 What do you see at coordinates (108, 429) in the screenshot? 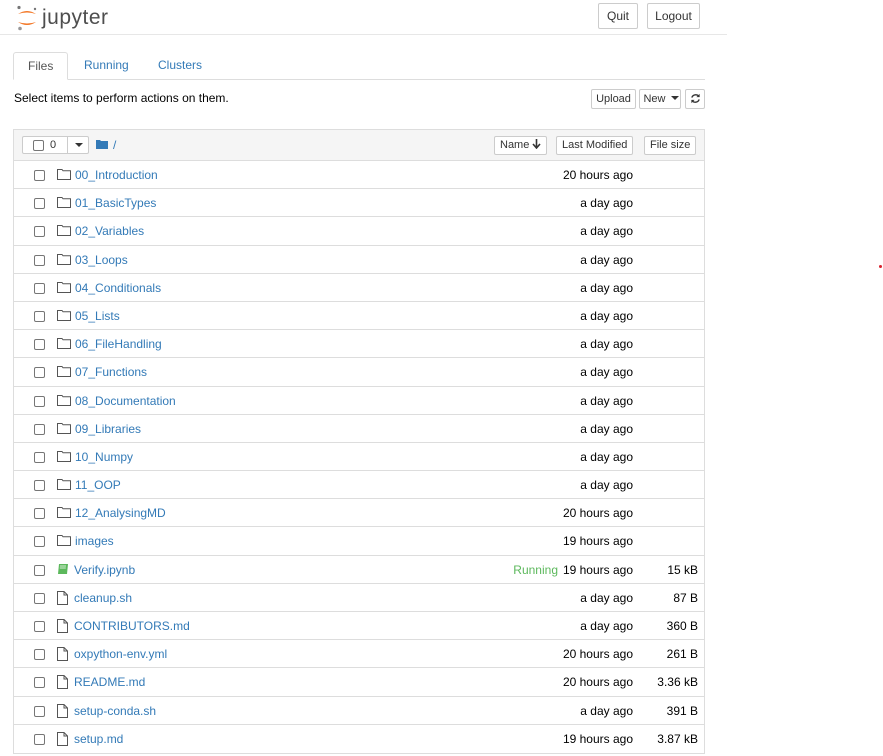
I see `item-name-link: 09_Libraries` at bounding box center [108, 429].